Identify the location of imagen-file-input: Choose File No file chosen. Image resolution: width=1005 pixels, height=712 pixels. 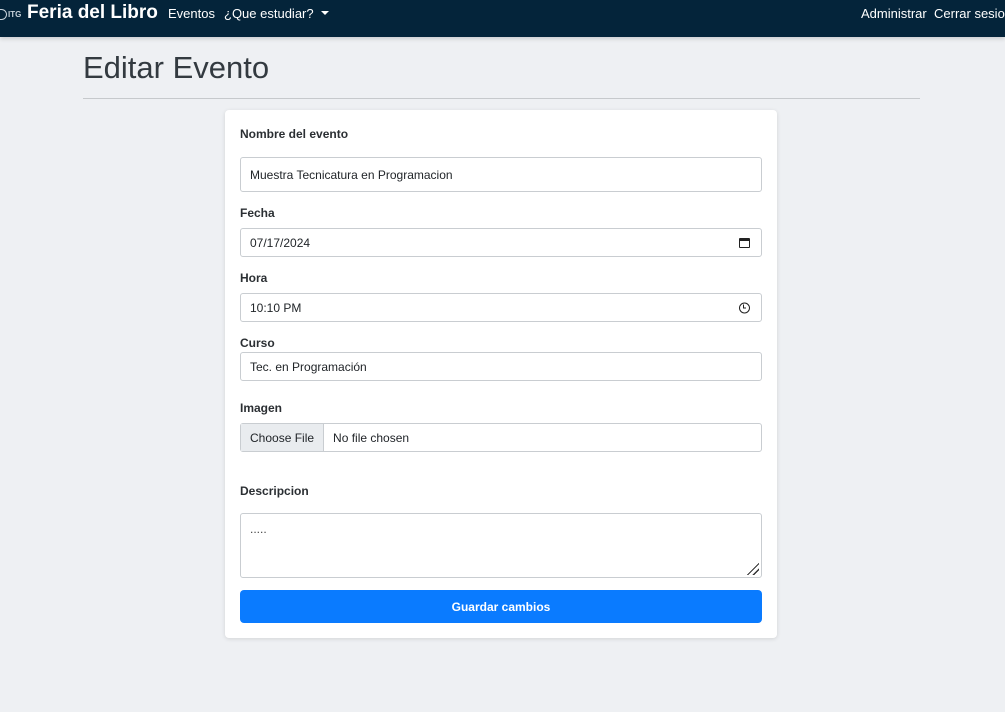
(501, 437).